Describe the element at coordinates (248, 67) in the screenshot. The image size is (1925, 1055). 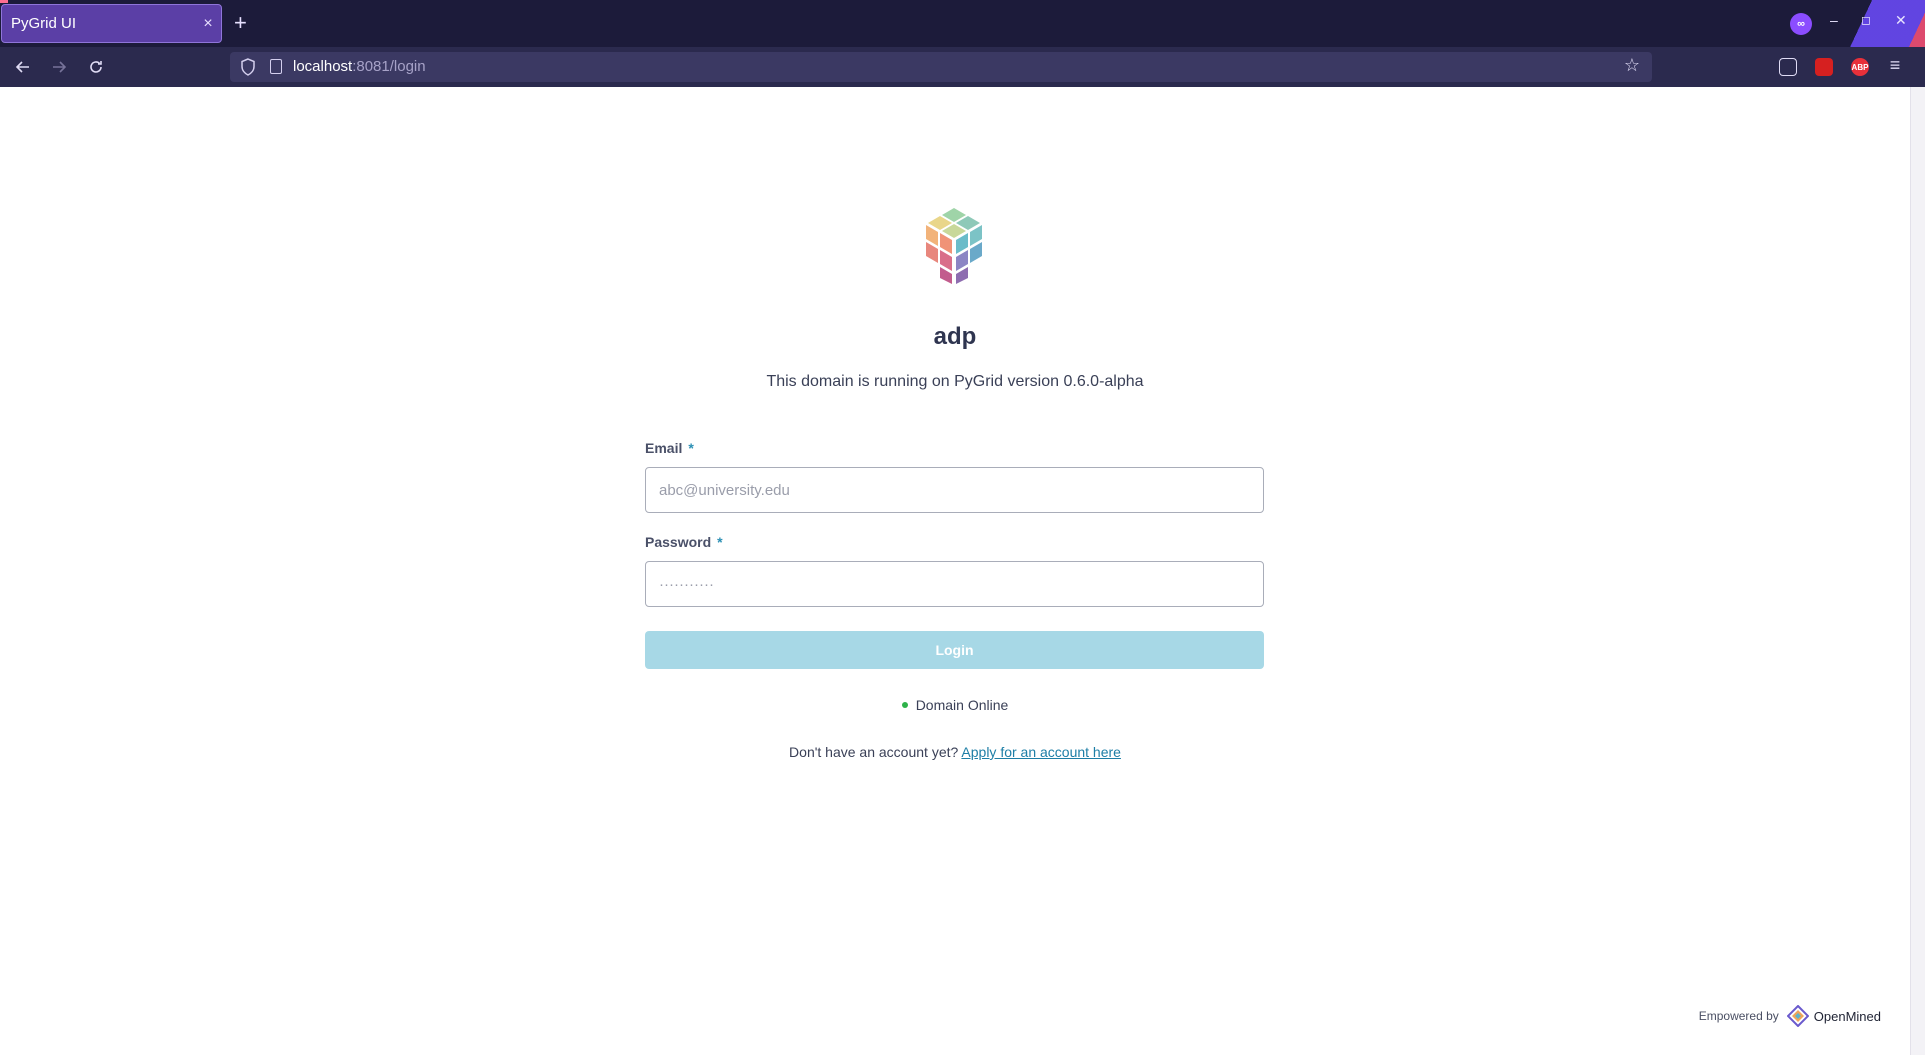
I see `shield-icon` at that location.